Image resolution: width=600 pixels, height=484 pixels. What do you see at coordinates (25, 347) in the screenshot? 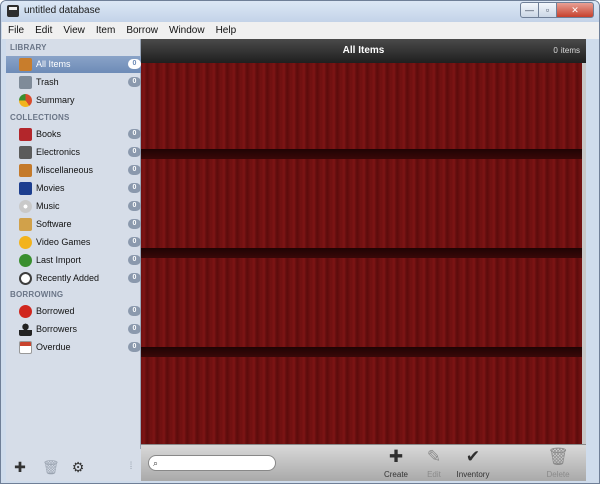
I see `calendar-icon` at bounding box center [25, 347].